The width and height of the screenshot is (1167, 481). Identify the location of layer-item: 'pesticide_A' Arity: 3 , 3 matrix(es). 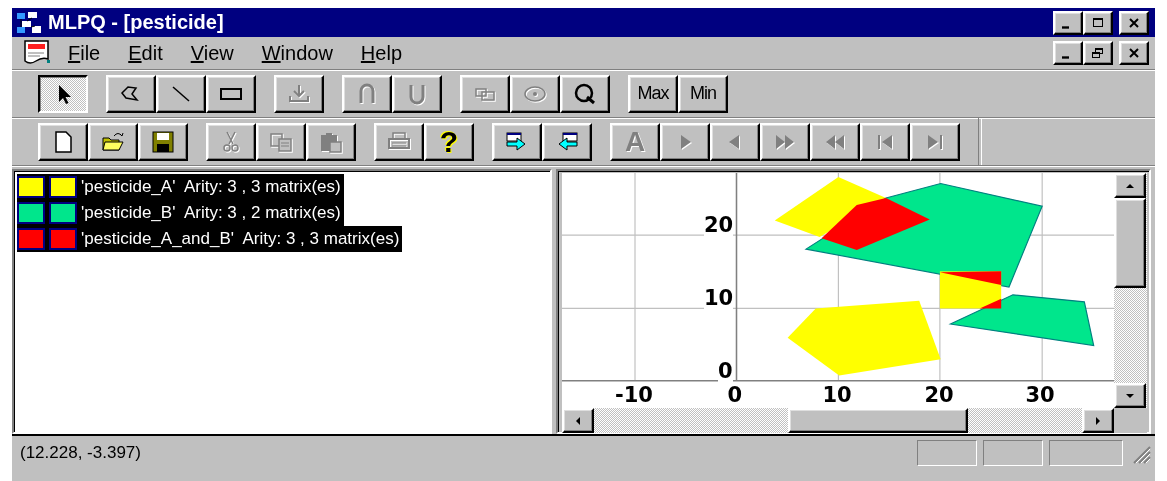
(180, 187).